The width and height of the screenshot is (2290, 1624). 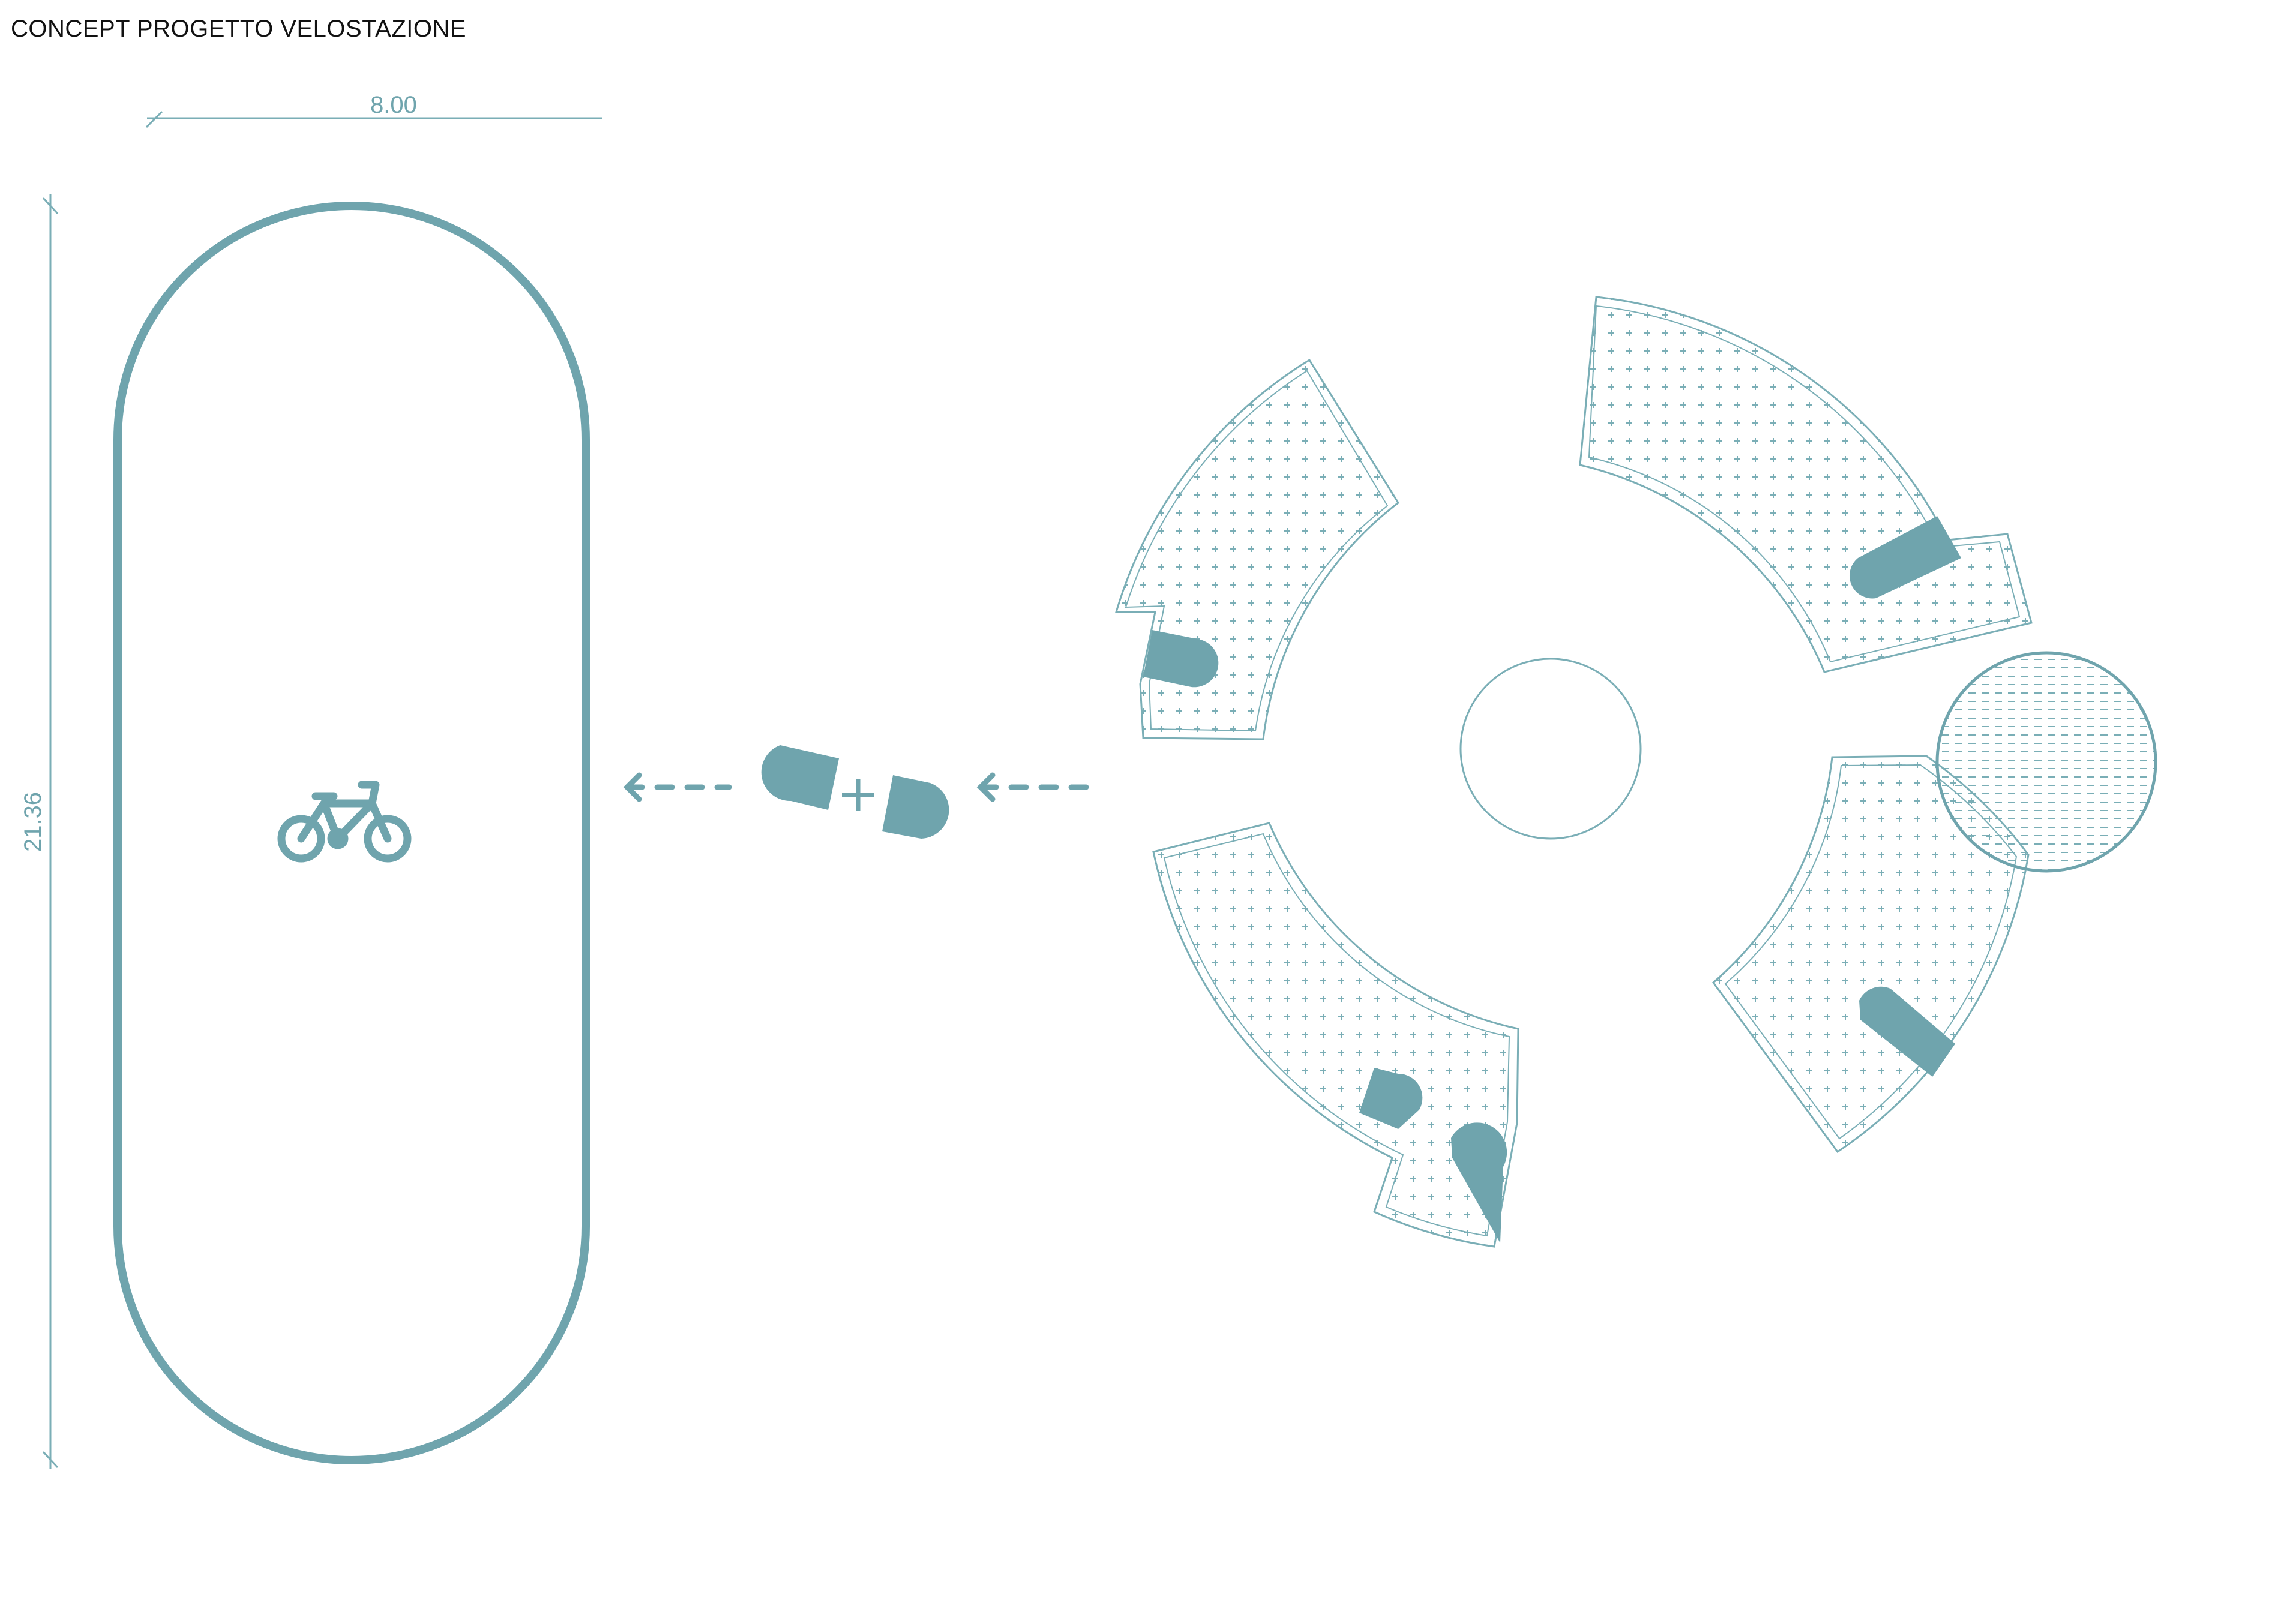 I want to click on bicycle-icon, so click(x=344, y=822).